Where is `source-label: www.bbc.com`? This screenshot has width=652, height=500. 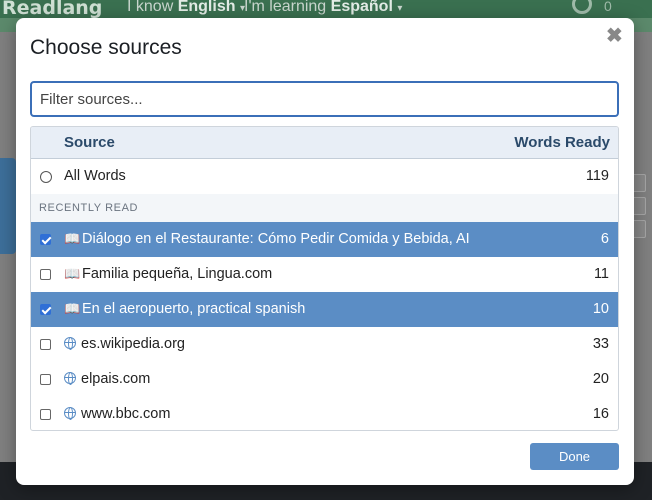 source-label: www.bbc.com is located at coordinates (126, 414).